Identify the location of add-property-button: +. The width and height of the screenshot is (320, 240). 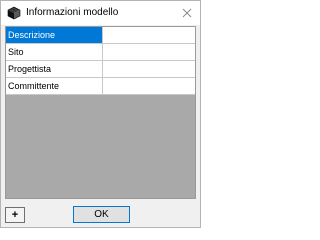
(15, 215).